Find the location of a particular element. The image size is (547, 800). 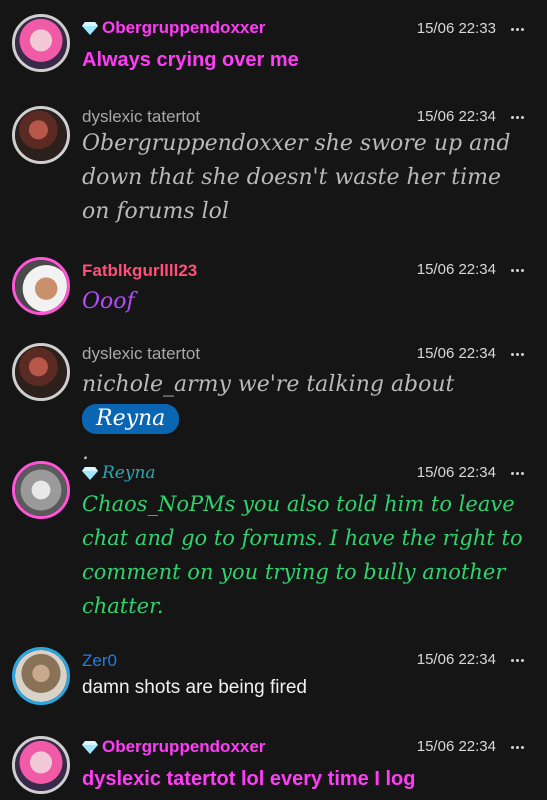

username: Fatblkgurllll23 is located at coordinates (139, 271).